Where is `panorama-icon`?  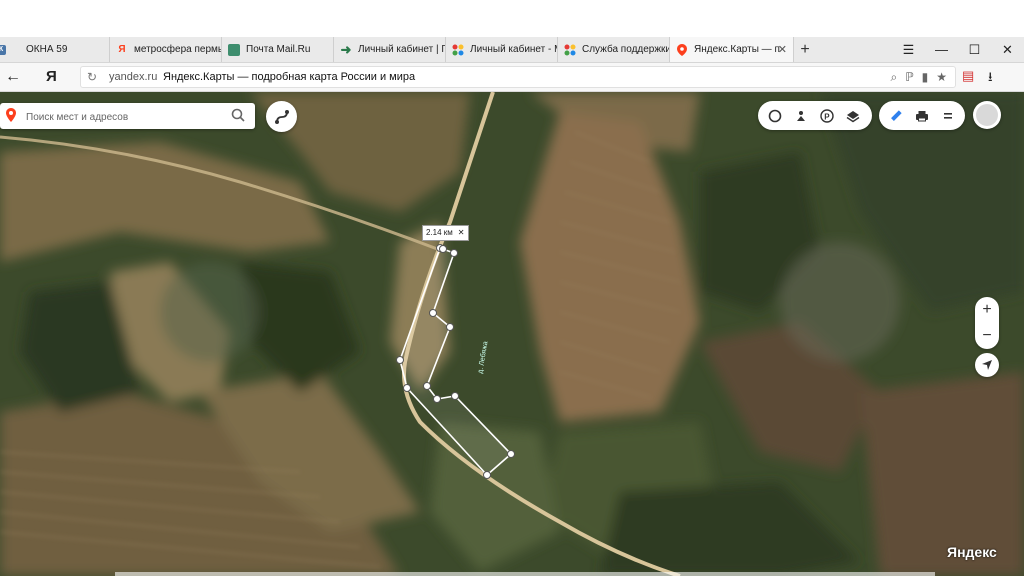 panorama-icon is located at coordinates (801, 115).